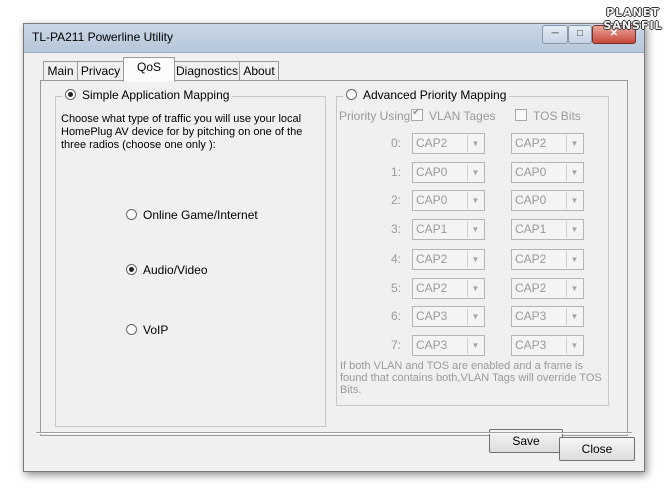 This screenshot has width=668, height=496. Describe the element at coordinates (200, 215) in the screenshot. I see `online-game-label: Online Game/Internet` at that location.